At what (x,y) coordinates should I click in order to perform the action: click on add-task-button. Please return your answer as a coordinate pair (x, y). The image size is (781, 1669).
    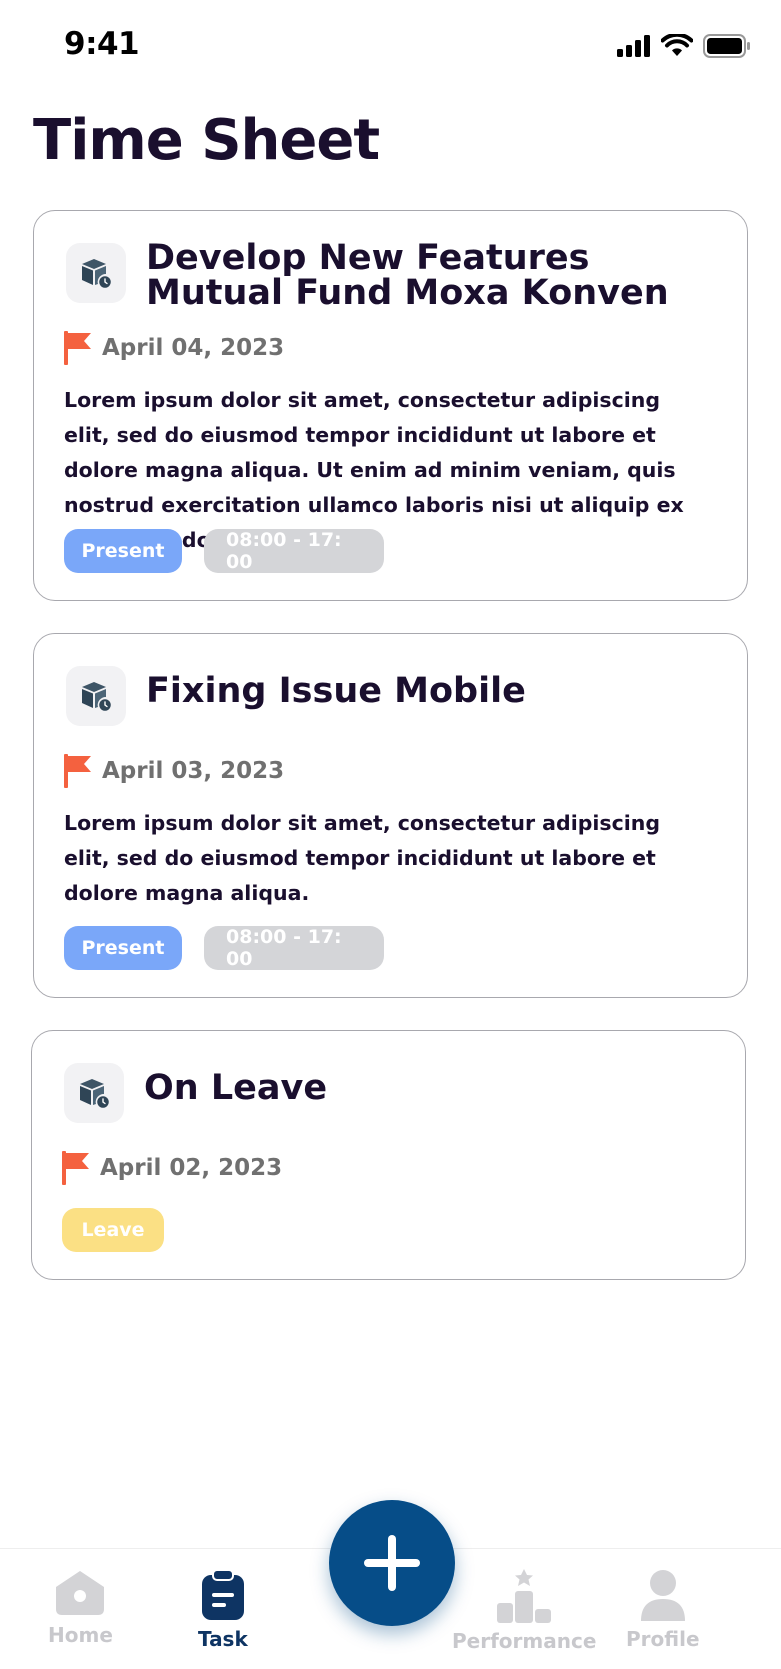
    Looking at the image, I should click on (392, 1563).